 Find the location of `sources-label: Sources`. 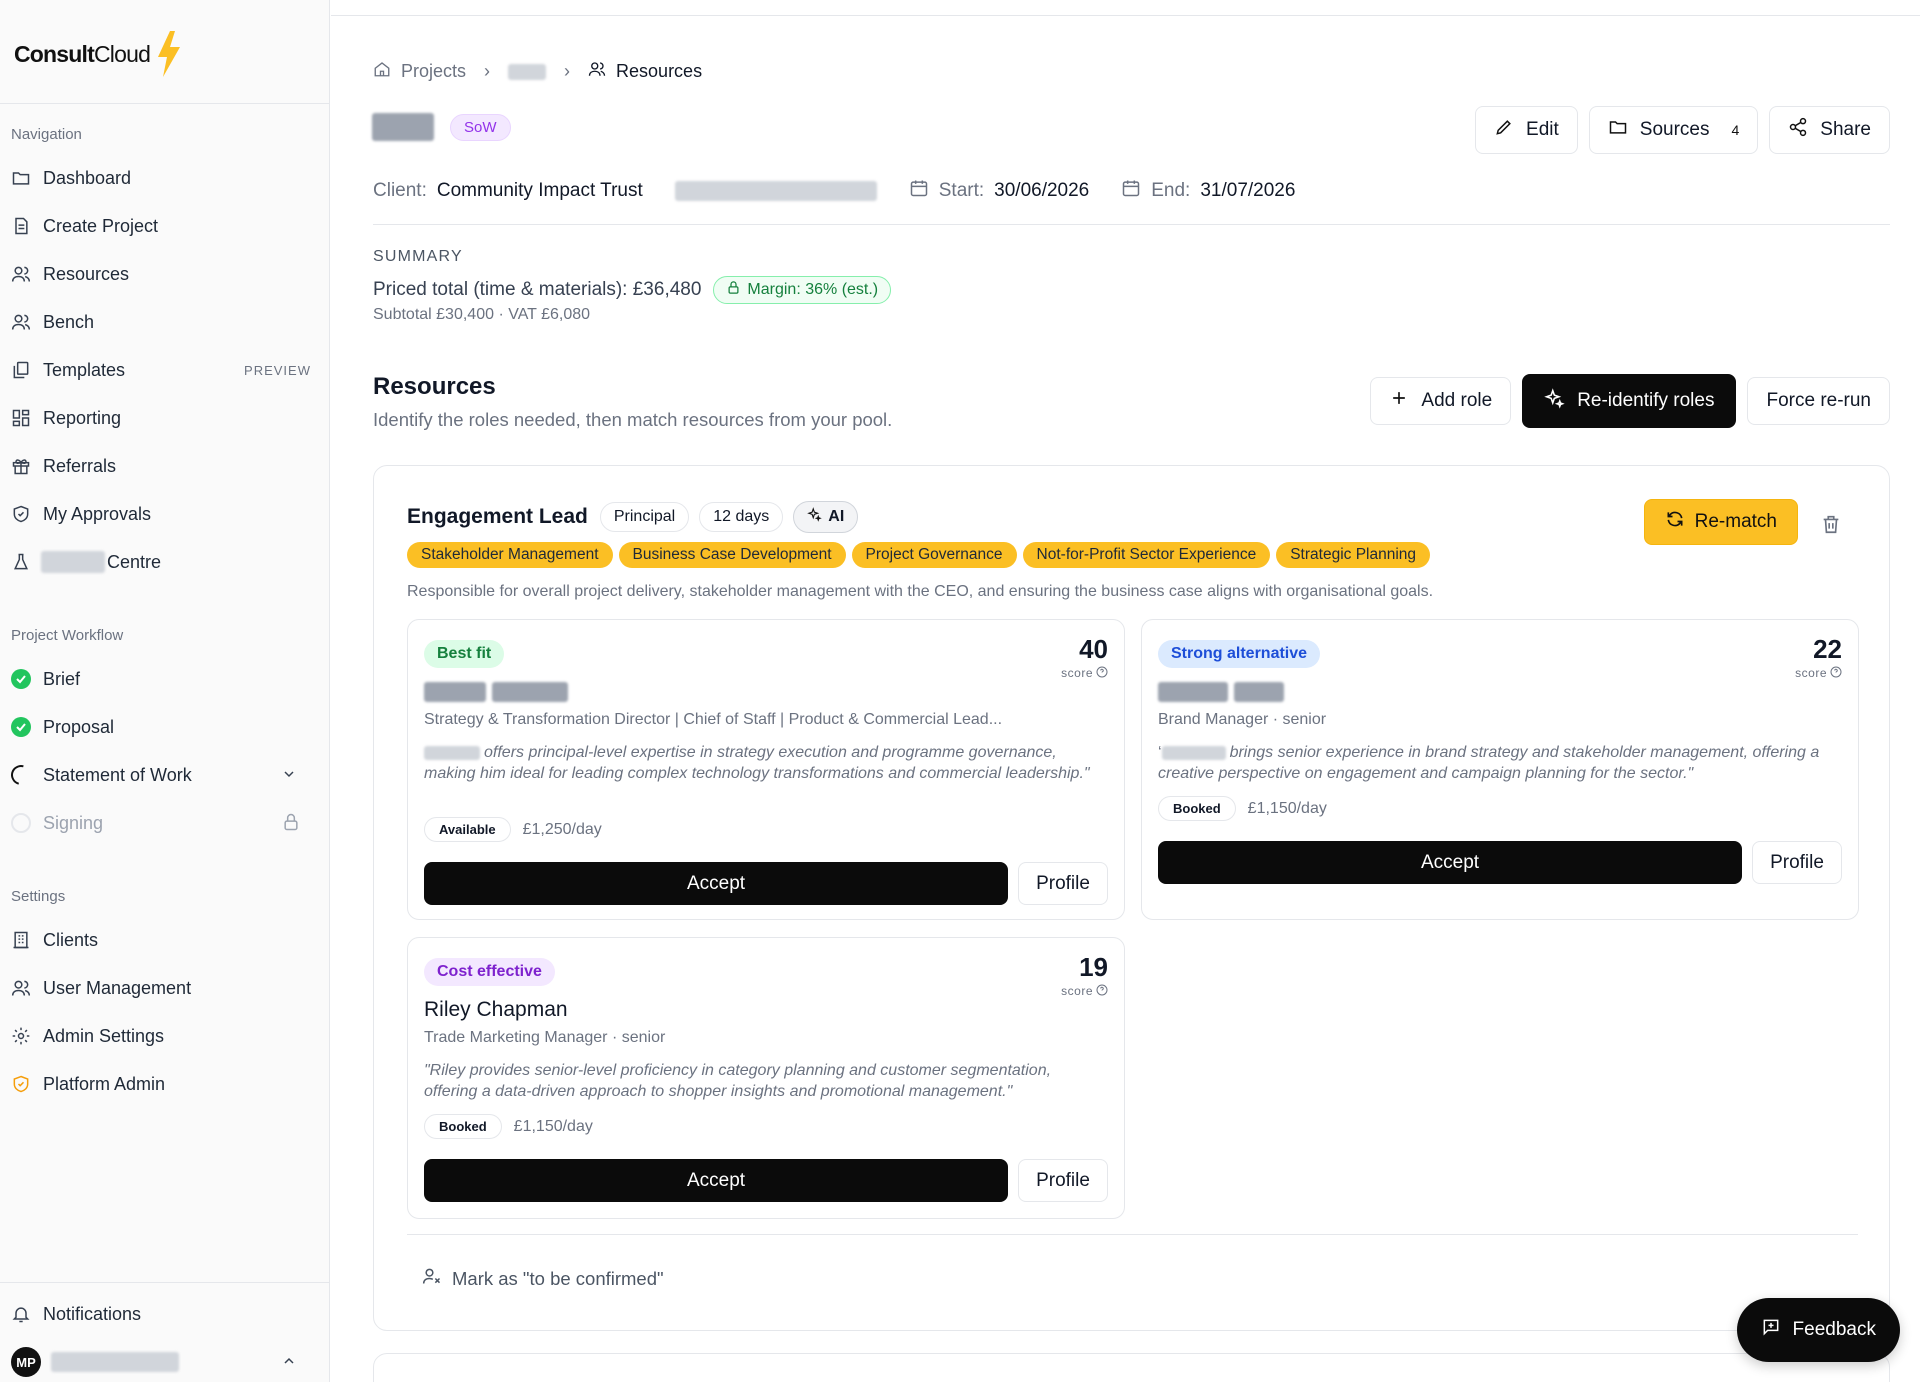

sources-label: Sources is located at coordinates (1674, 129).